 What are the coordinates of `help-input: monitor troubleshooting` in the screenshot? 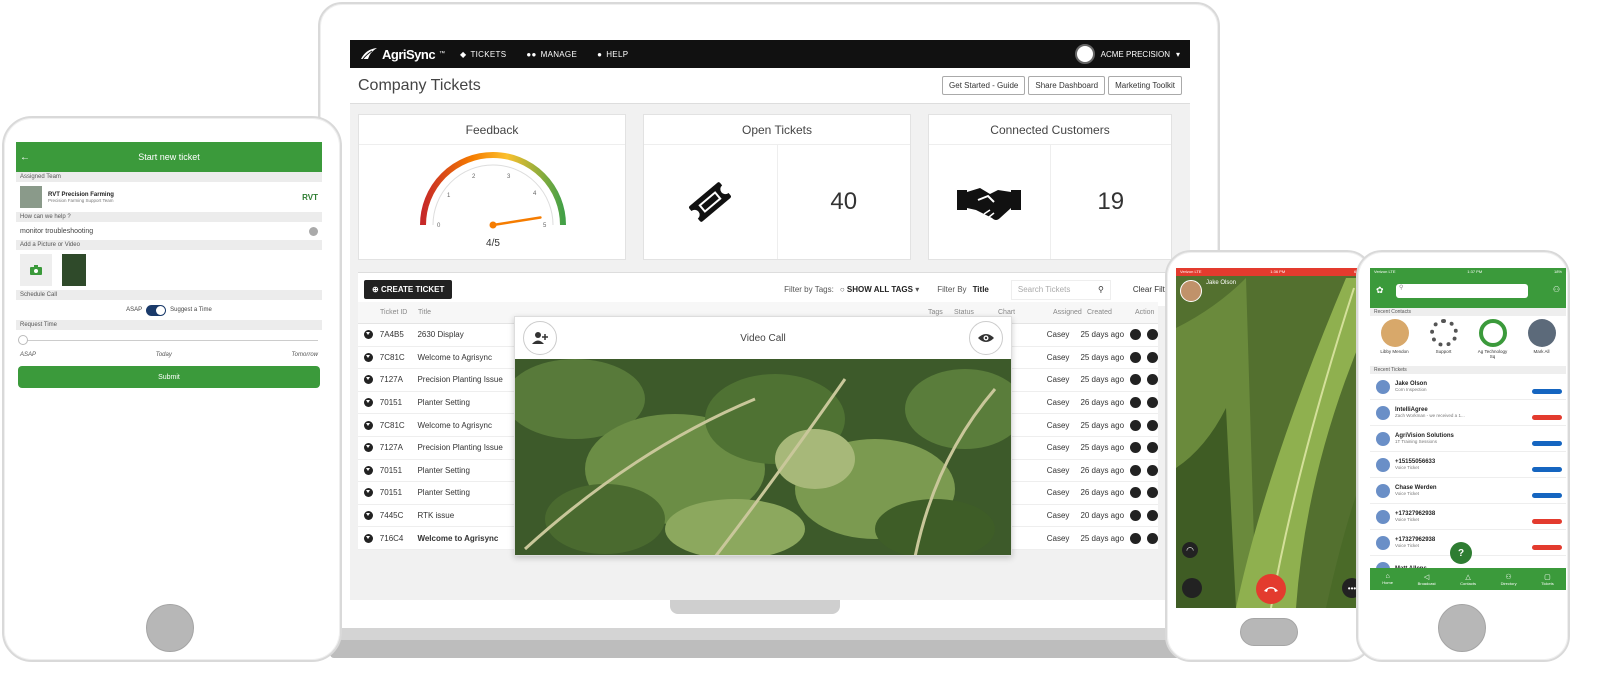 It's located at (169, 231).